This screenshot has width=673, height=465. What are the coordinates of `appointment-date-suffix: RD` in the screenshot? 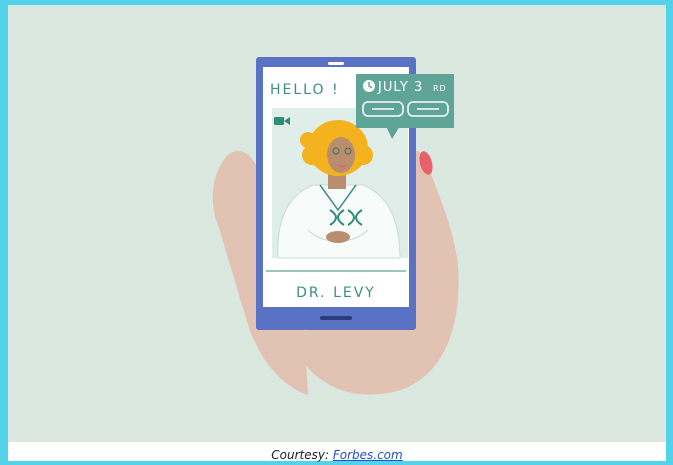 It's located at (440, 88).